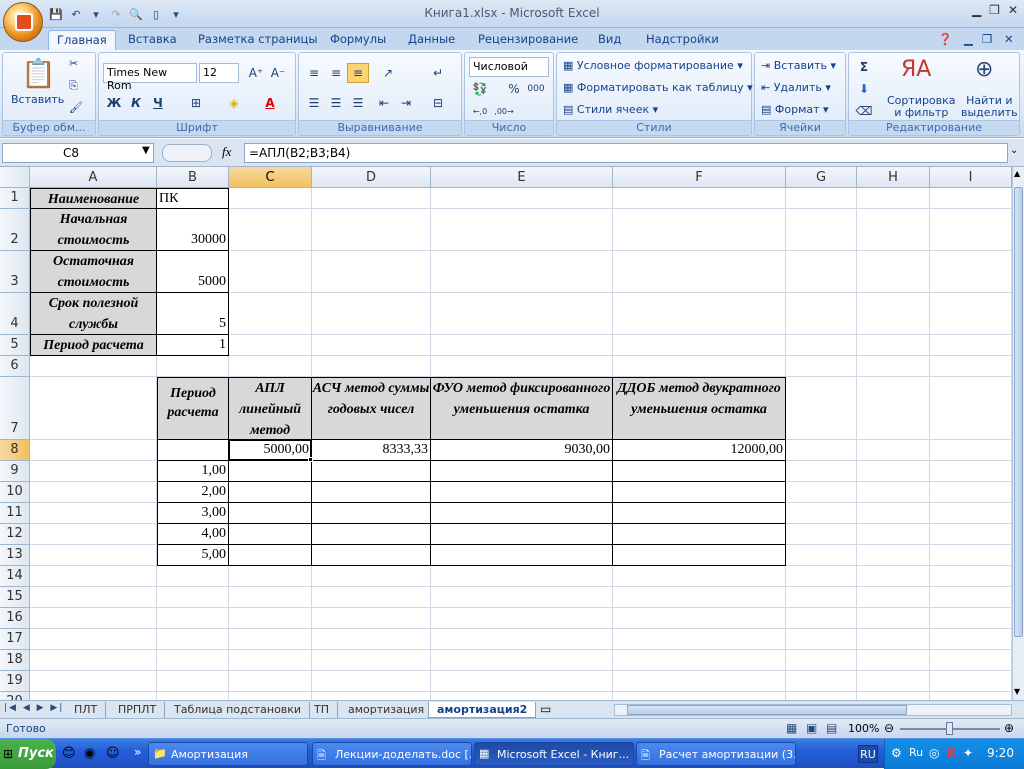 This screenshot has width=1024, height=769. I want to click on cell-c12, so click(270, 534).